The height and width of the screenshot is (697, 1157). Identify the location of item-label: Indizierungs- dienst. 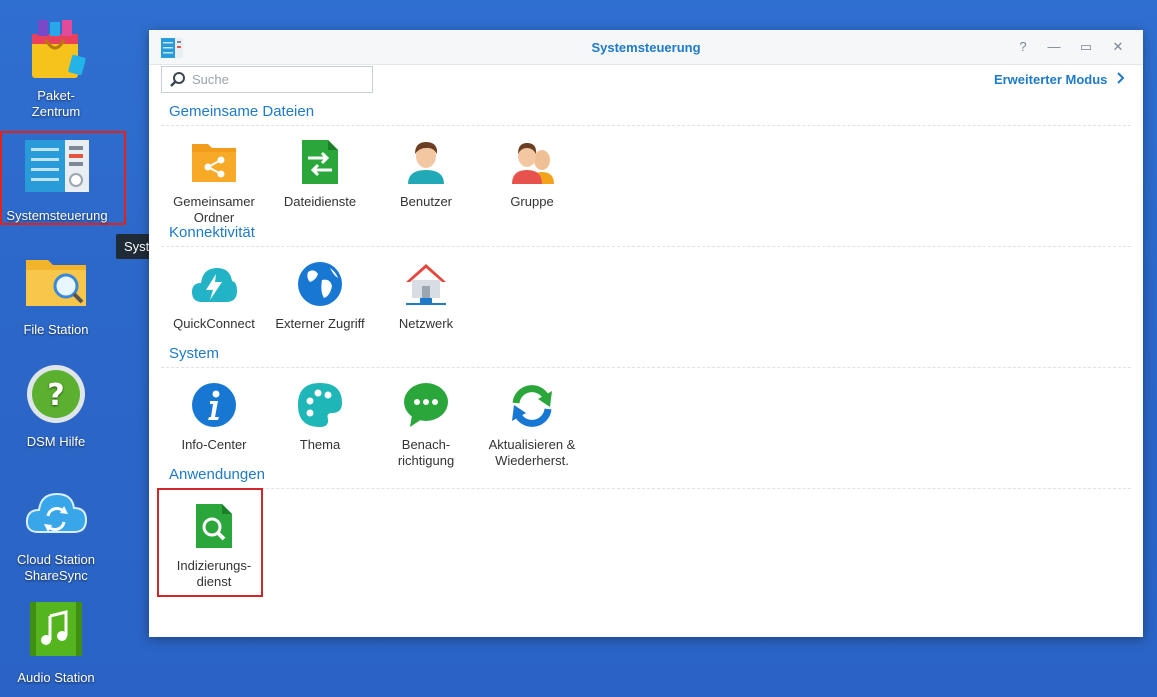
(214, 573).